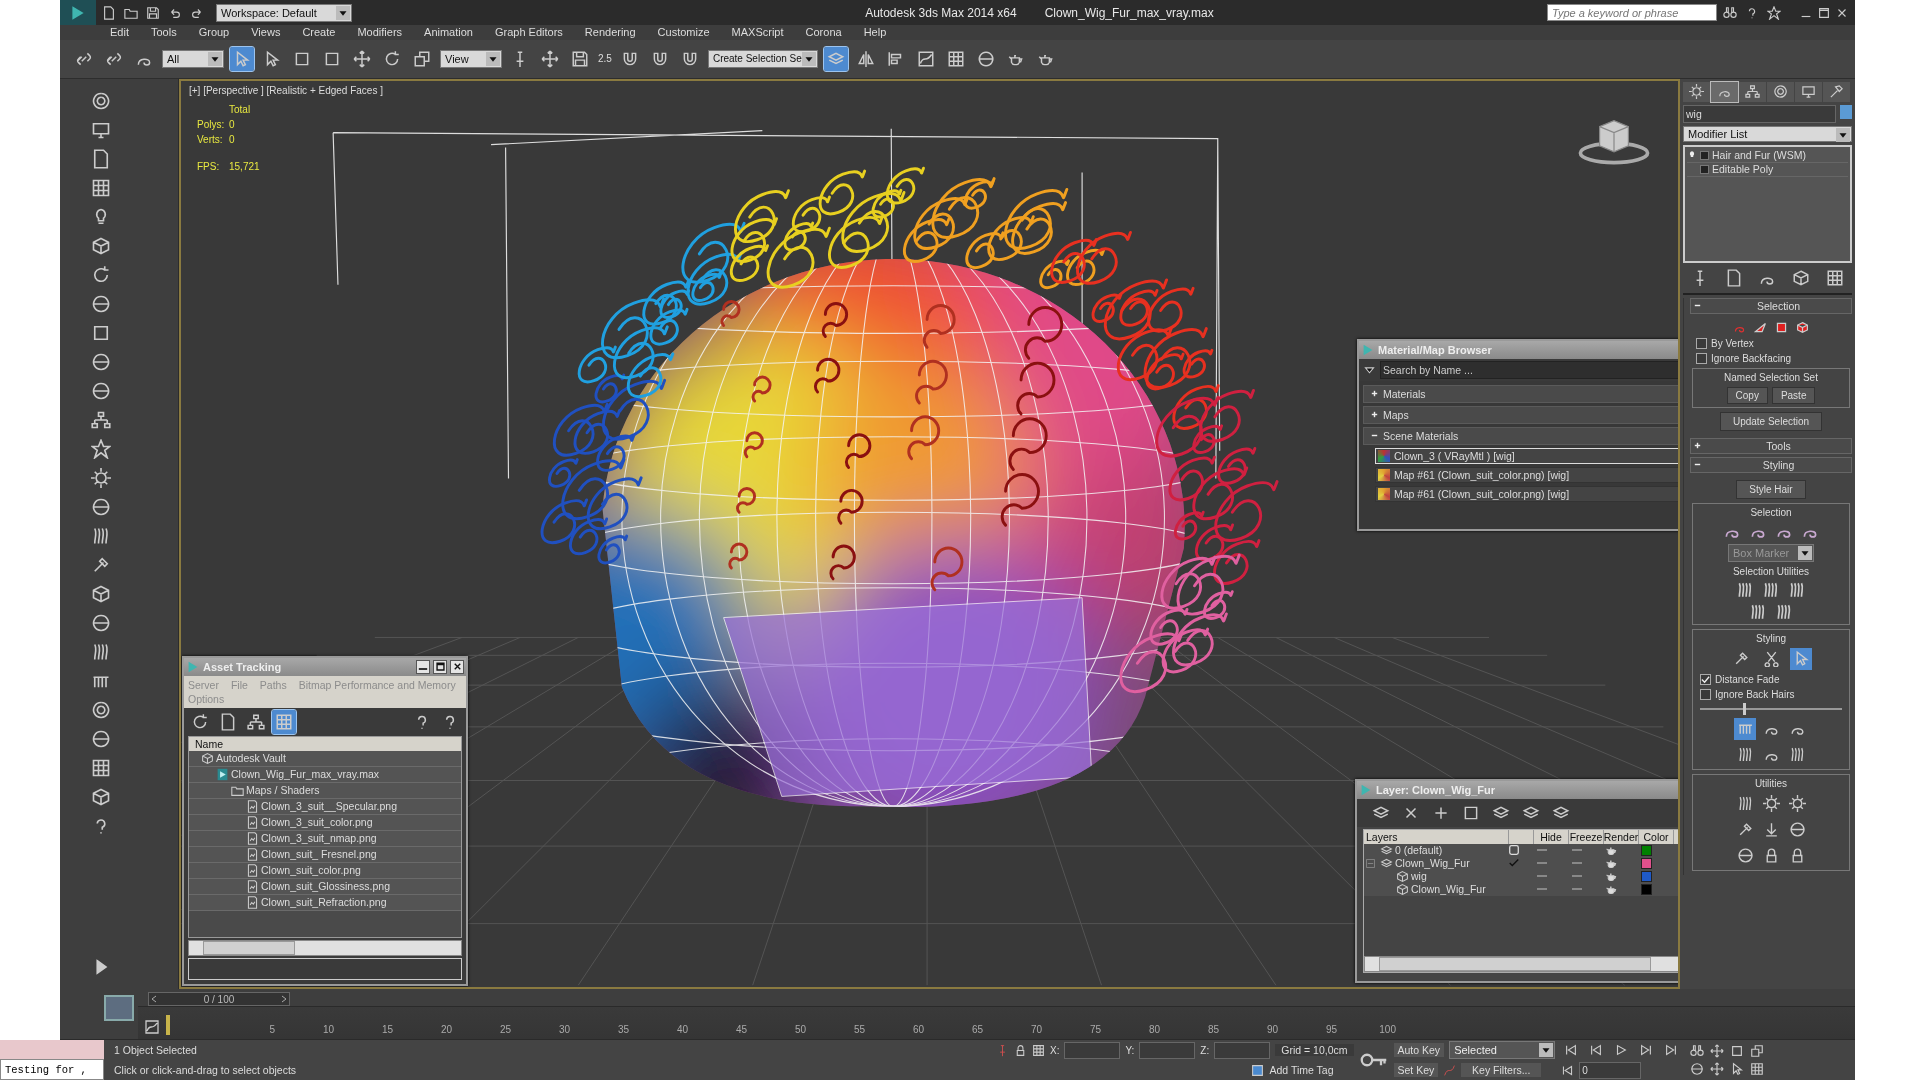 Image resolution: width=1920 pixels, height=1080 pixels. What do you see at coordinates (622, 1029) in the screenshot?
I see `frame-number: 35` at bounding box center [622, 1029].